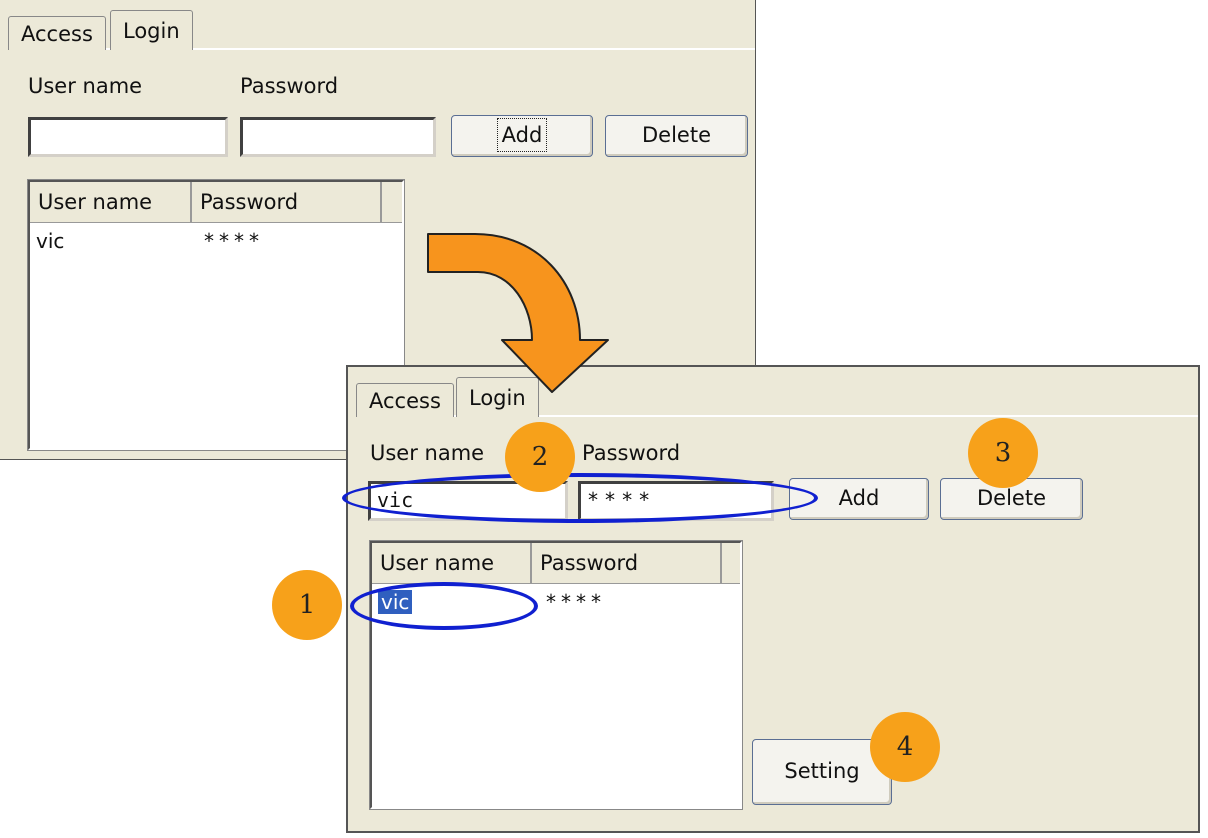 The image size is (1208, 838). I want to click on password-input: ****, so click(676, 501).